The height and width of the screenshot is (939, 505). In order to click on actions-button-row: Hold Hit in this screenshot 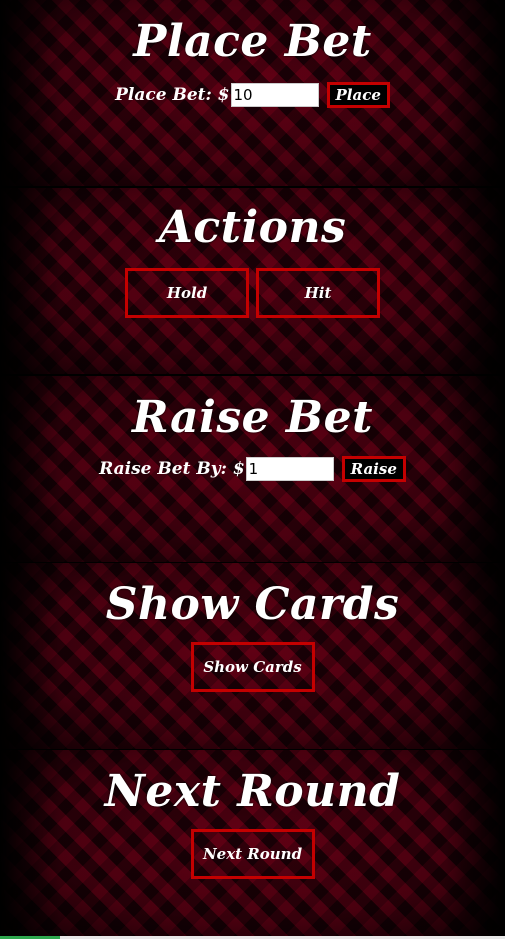, I will do `click(252, 293)`.